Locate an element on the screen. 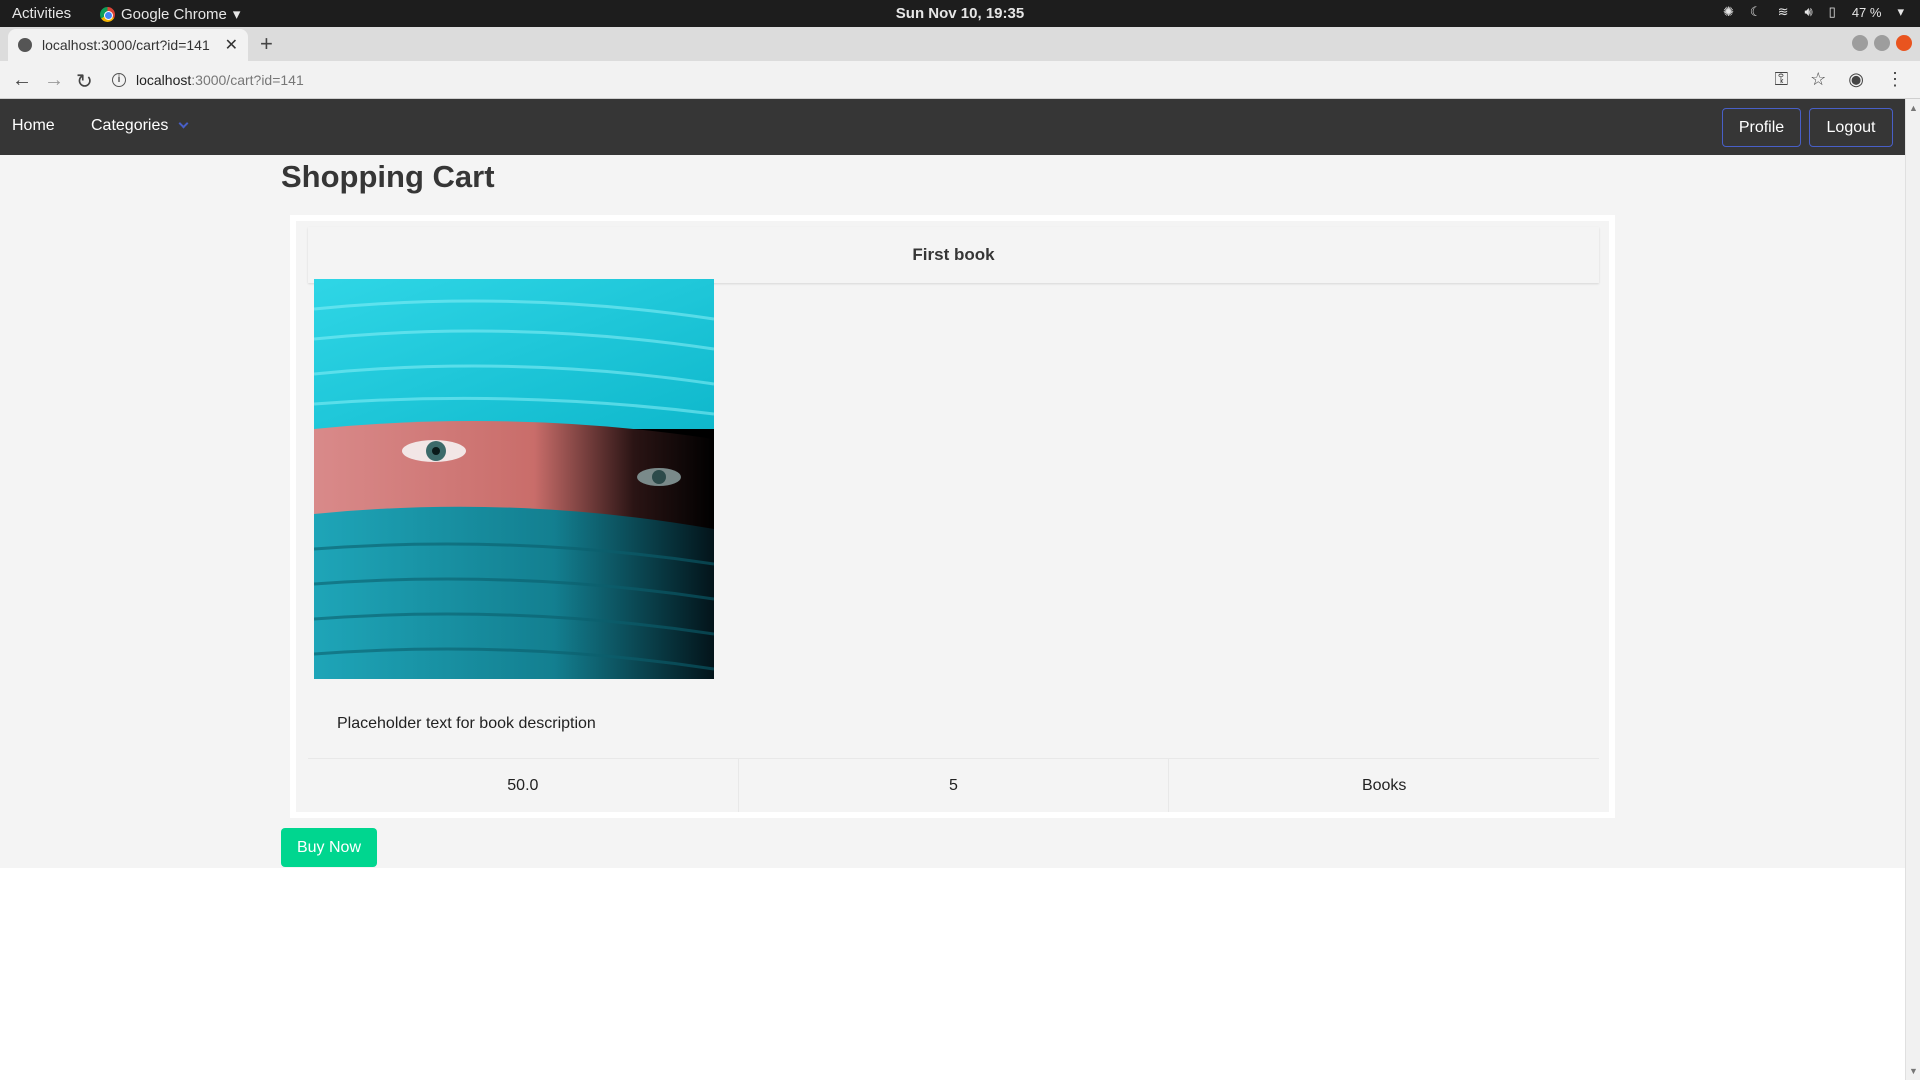 The height and width of the screenshot is (1080, 1920). night-light-icon: ☾ is located at coordinates (1755, 11).